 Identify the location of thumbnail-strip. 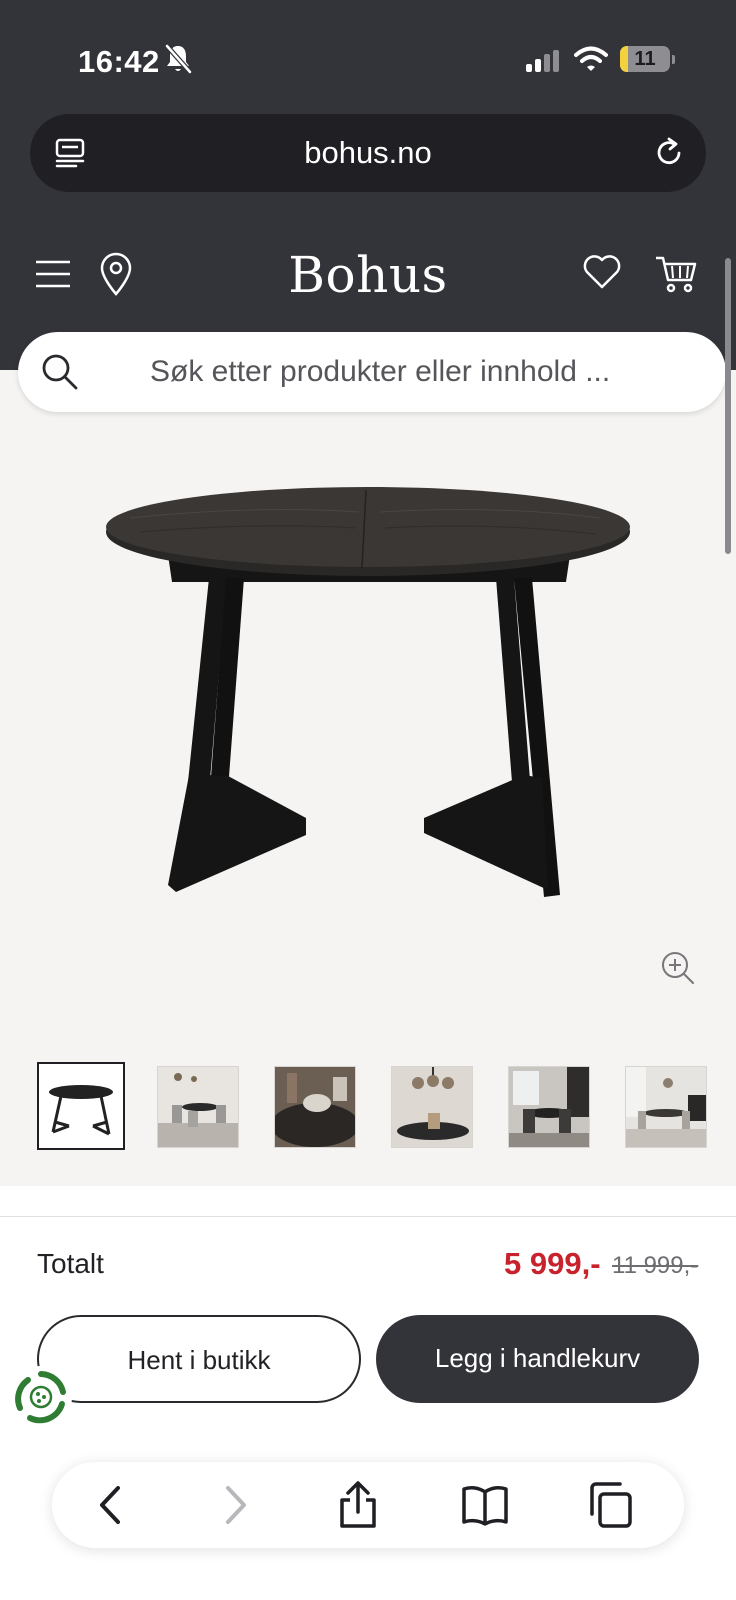
(368, 1107).